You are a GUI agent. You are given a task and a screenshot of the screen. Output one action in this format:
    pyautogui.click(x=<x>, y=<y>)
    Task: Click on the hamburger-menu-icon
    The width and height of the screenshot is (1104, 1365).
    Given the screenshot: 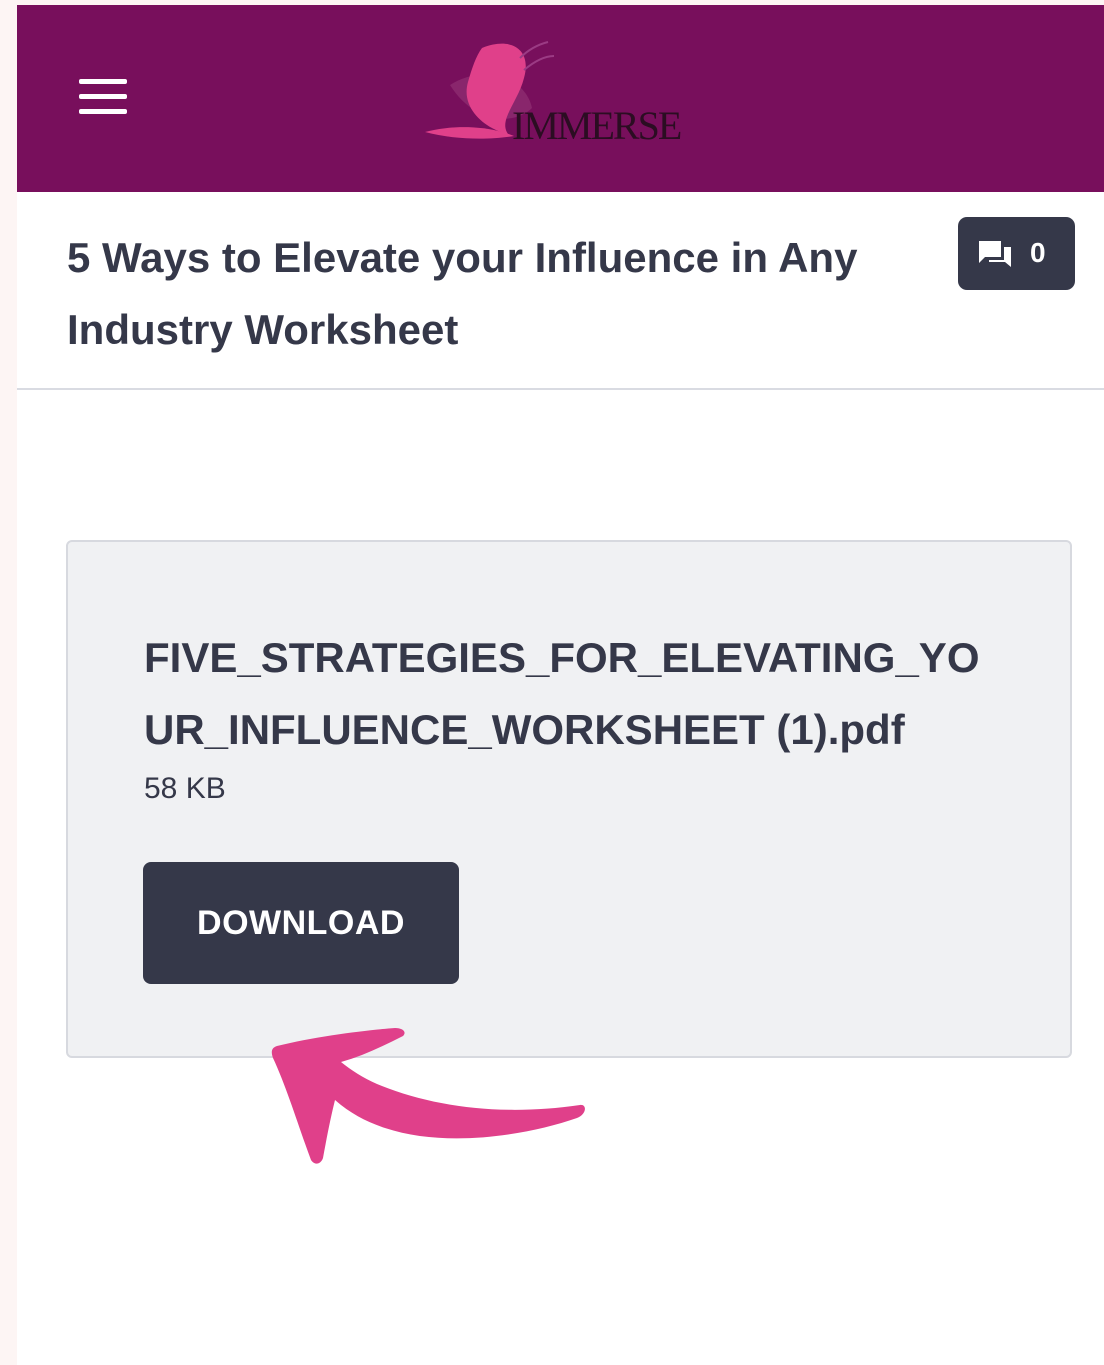 What is the action you would take?
    pyautogui.click(x=104, y=96)
    